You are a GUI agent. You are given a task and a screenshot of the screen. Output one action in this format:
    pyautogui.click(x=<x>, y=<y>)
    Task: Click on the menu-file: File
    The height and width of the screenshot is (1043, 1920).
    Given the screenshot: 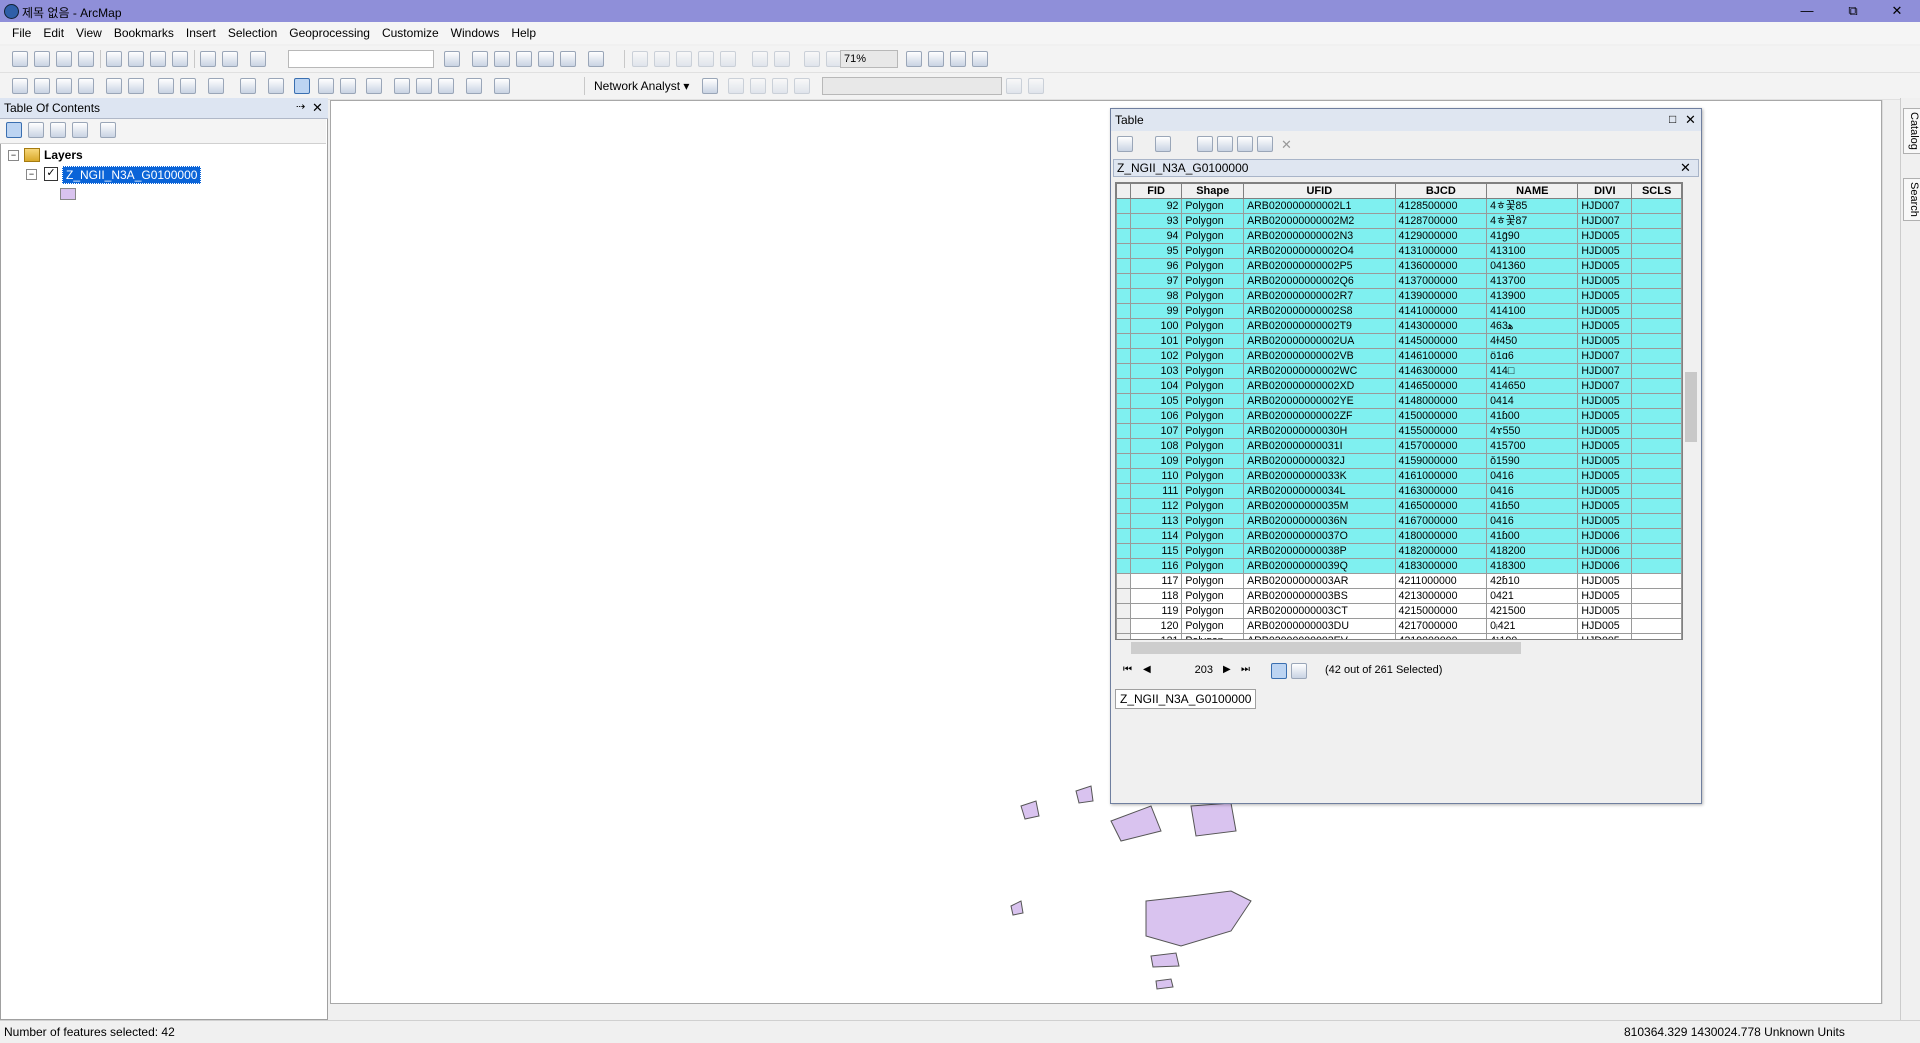 What is the action you would take?
    pyautogui.click(x=21, y=33)
    